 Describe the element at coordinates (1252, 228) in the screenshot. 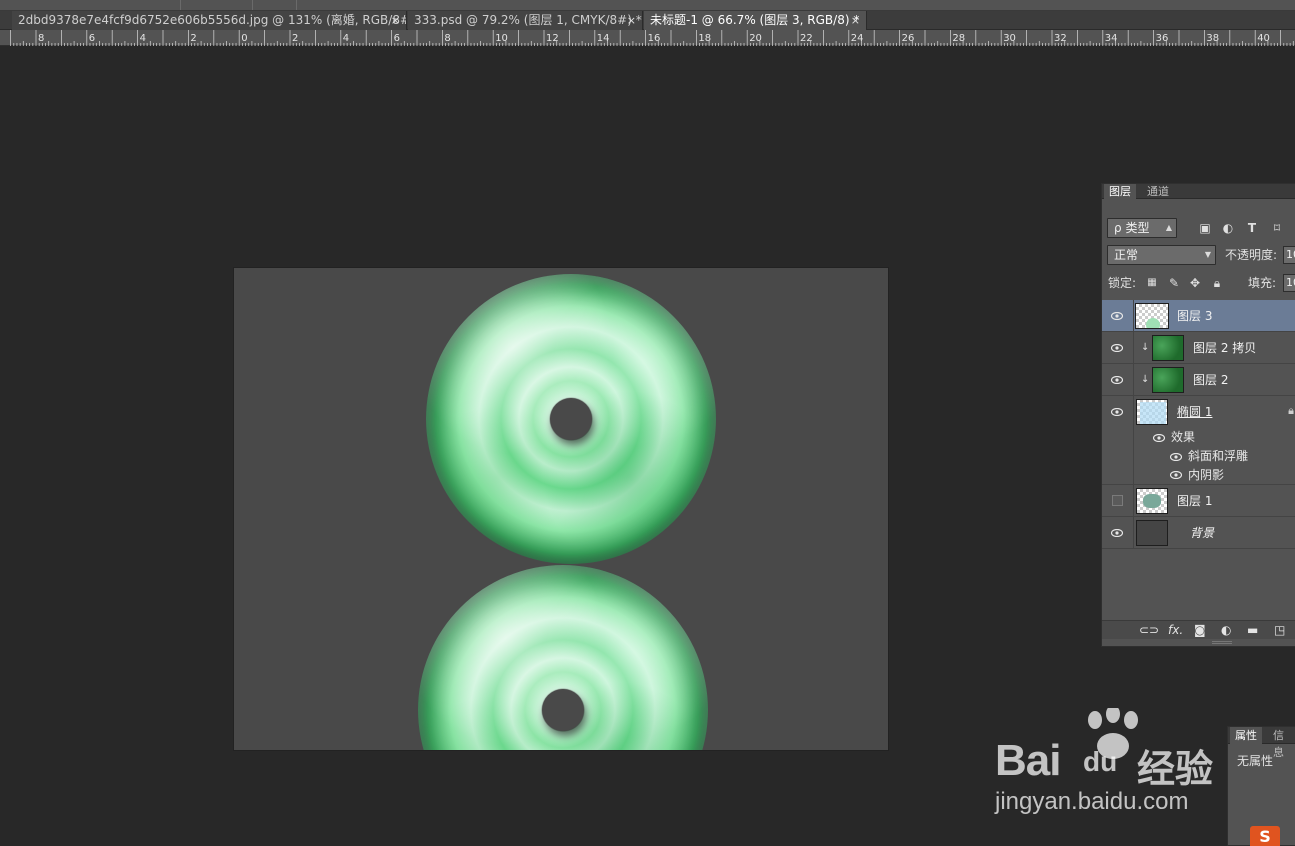

I see `type-filter-icon: T` at that location.